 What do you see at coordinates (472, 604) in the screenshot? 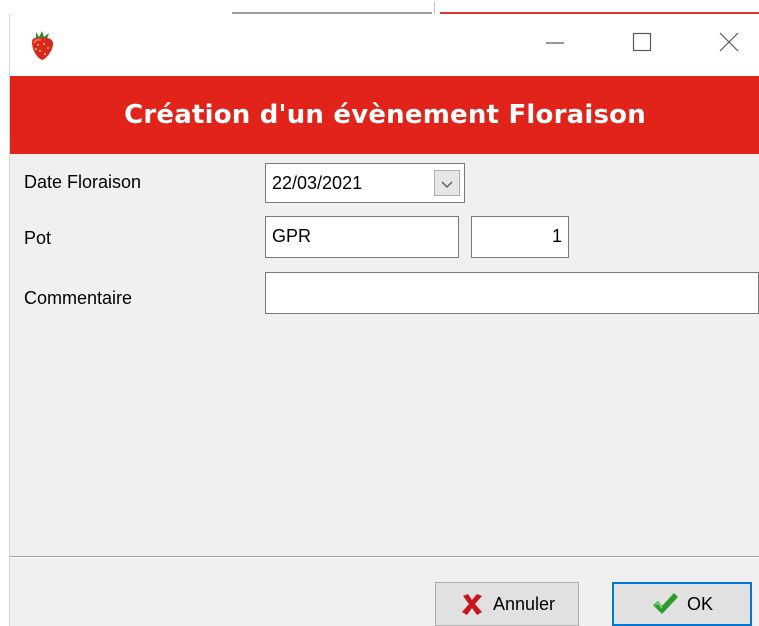
I see `red-x-icon` at bounding box center [472, 604].